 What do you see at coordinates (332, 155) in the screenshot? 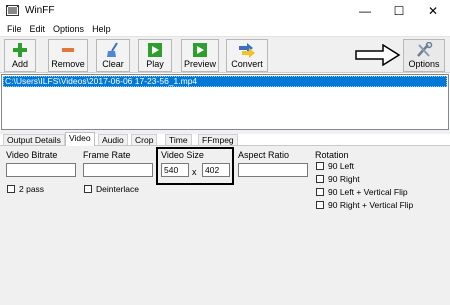
I see `rotation-label: Rotation` at bounding box center [332, 155].